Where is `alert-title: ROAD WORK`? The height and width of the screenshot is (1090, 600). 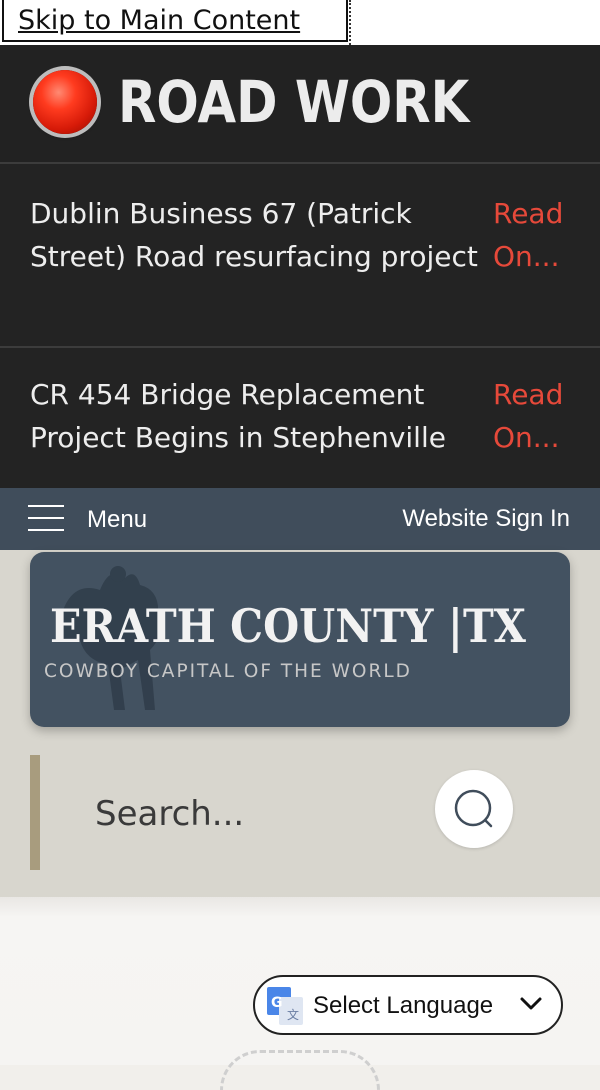 alert-title: ROAD WORK is located at coordinates (294, 102).